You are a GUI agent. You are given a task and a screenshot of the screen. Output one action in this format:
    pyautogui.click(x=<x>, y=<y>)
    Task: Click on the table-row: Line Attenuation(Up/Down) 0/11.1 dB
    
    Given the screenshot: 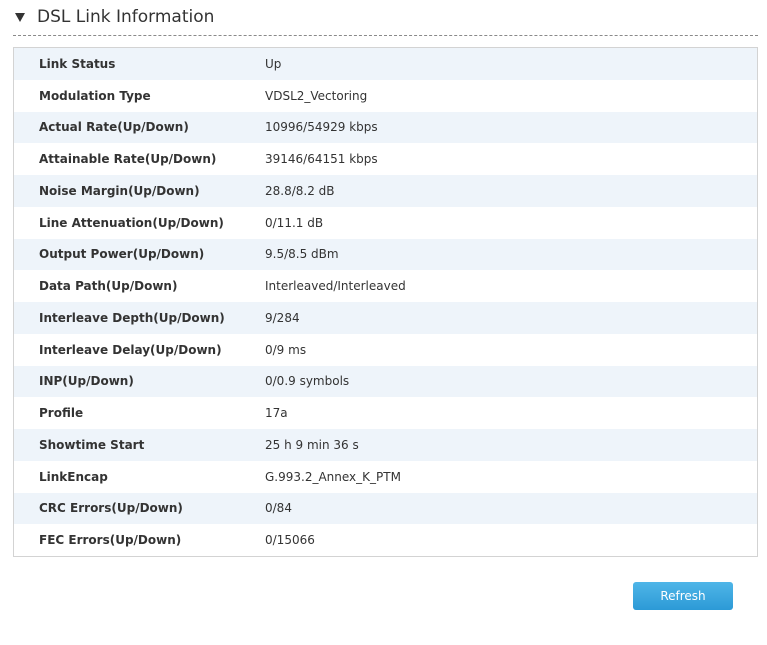 What is the action you would take?
    pyautogui.click(x=385, y=222)
    